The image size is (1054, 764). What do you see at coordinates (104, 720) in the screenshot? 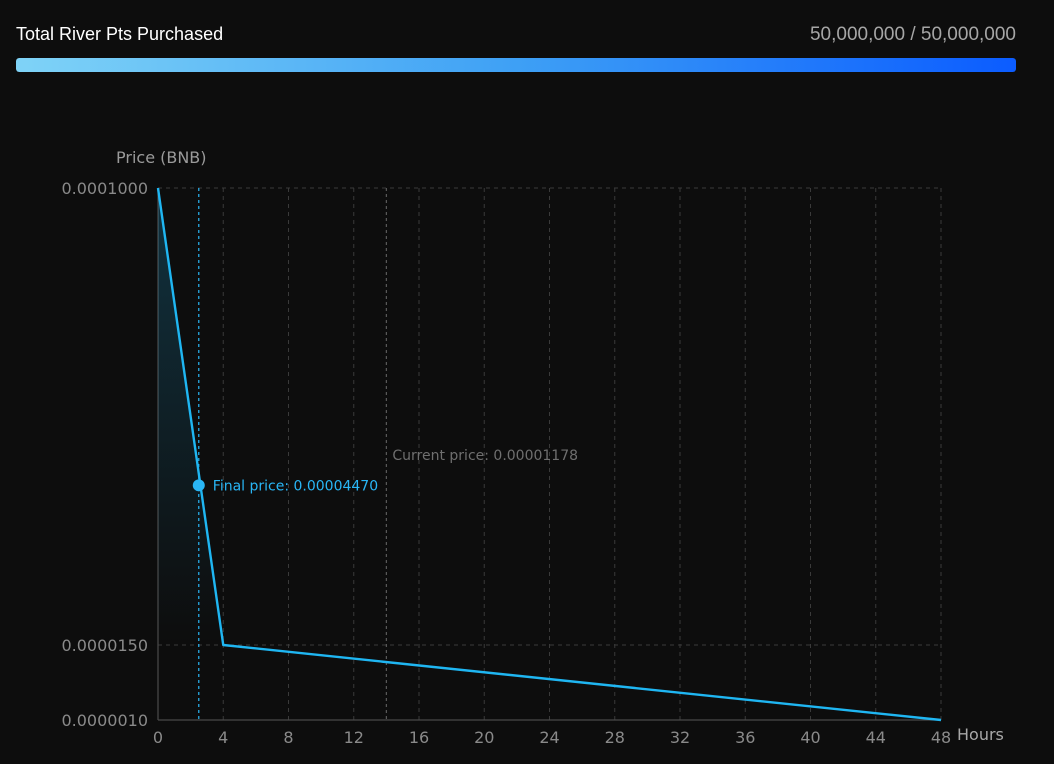
I see `y-tick-label: 0.0000010` at bounding box center [104, 720].